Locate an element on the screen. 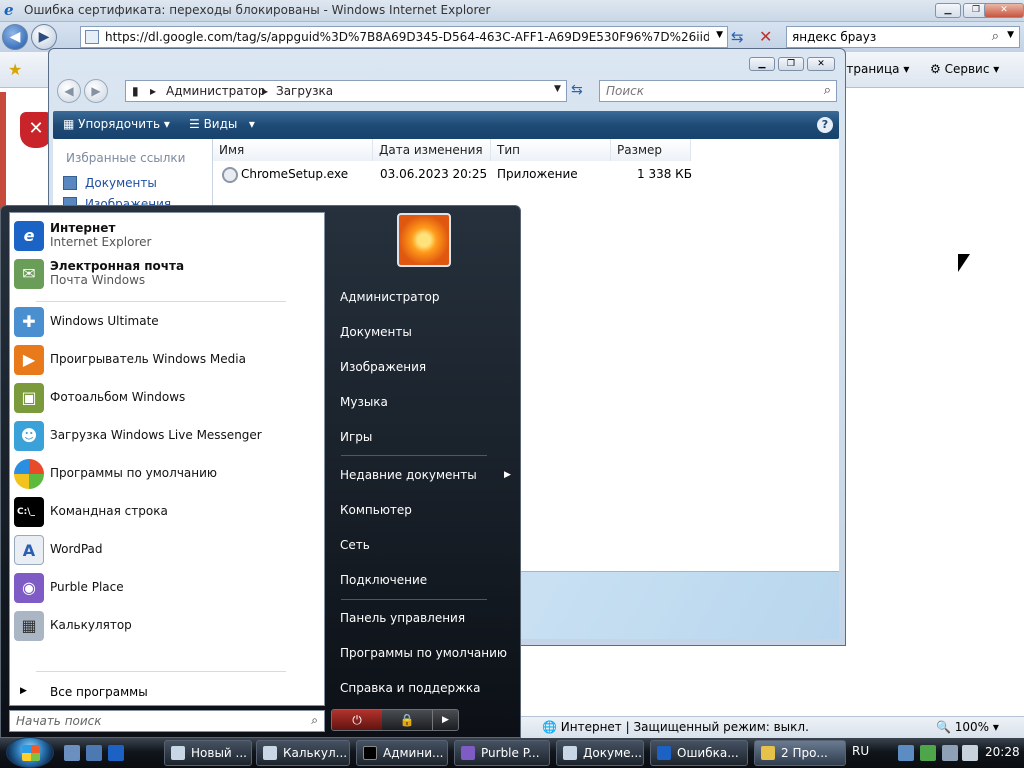 The width and height of the screenshot is (1024, 768). user-picture-avatar is located at coordinates (424, 240).